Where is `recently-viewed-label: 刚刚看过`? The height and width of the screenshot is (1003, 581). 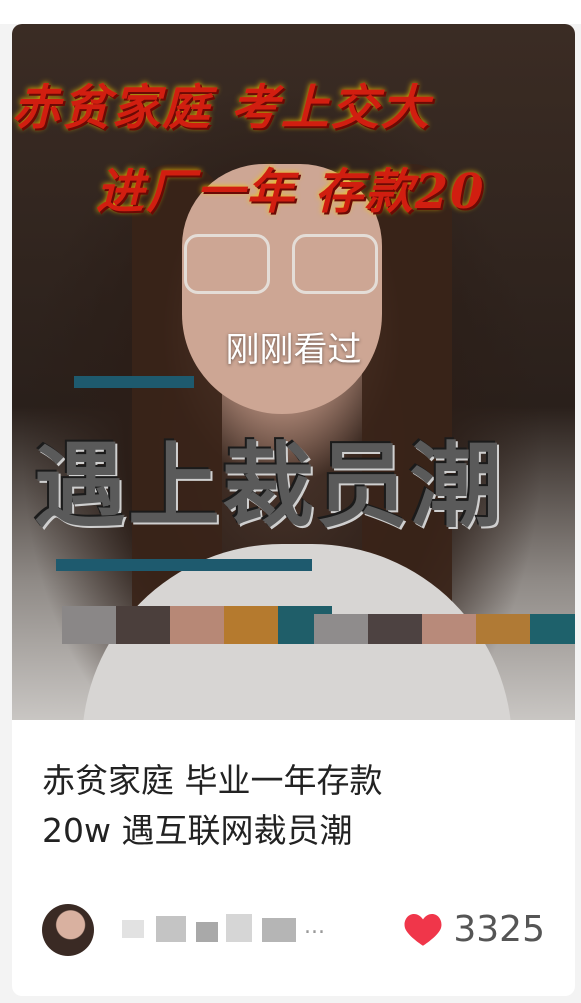
recently-viewed-label: 刚刚看过 is located at coordinates (293, 350).